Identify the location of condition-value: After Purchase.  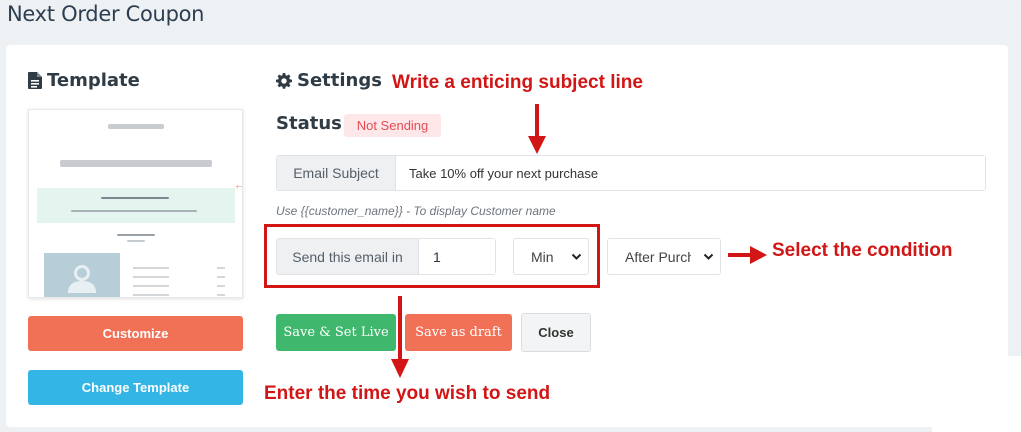
(658, 256).